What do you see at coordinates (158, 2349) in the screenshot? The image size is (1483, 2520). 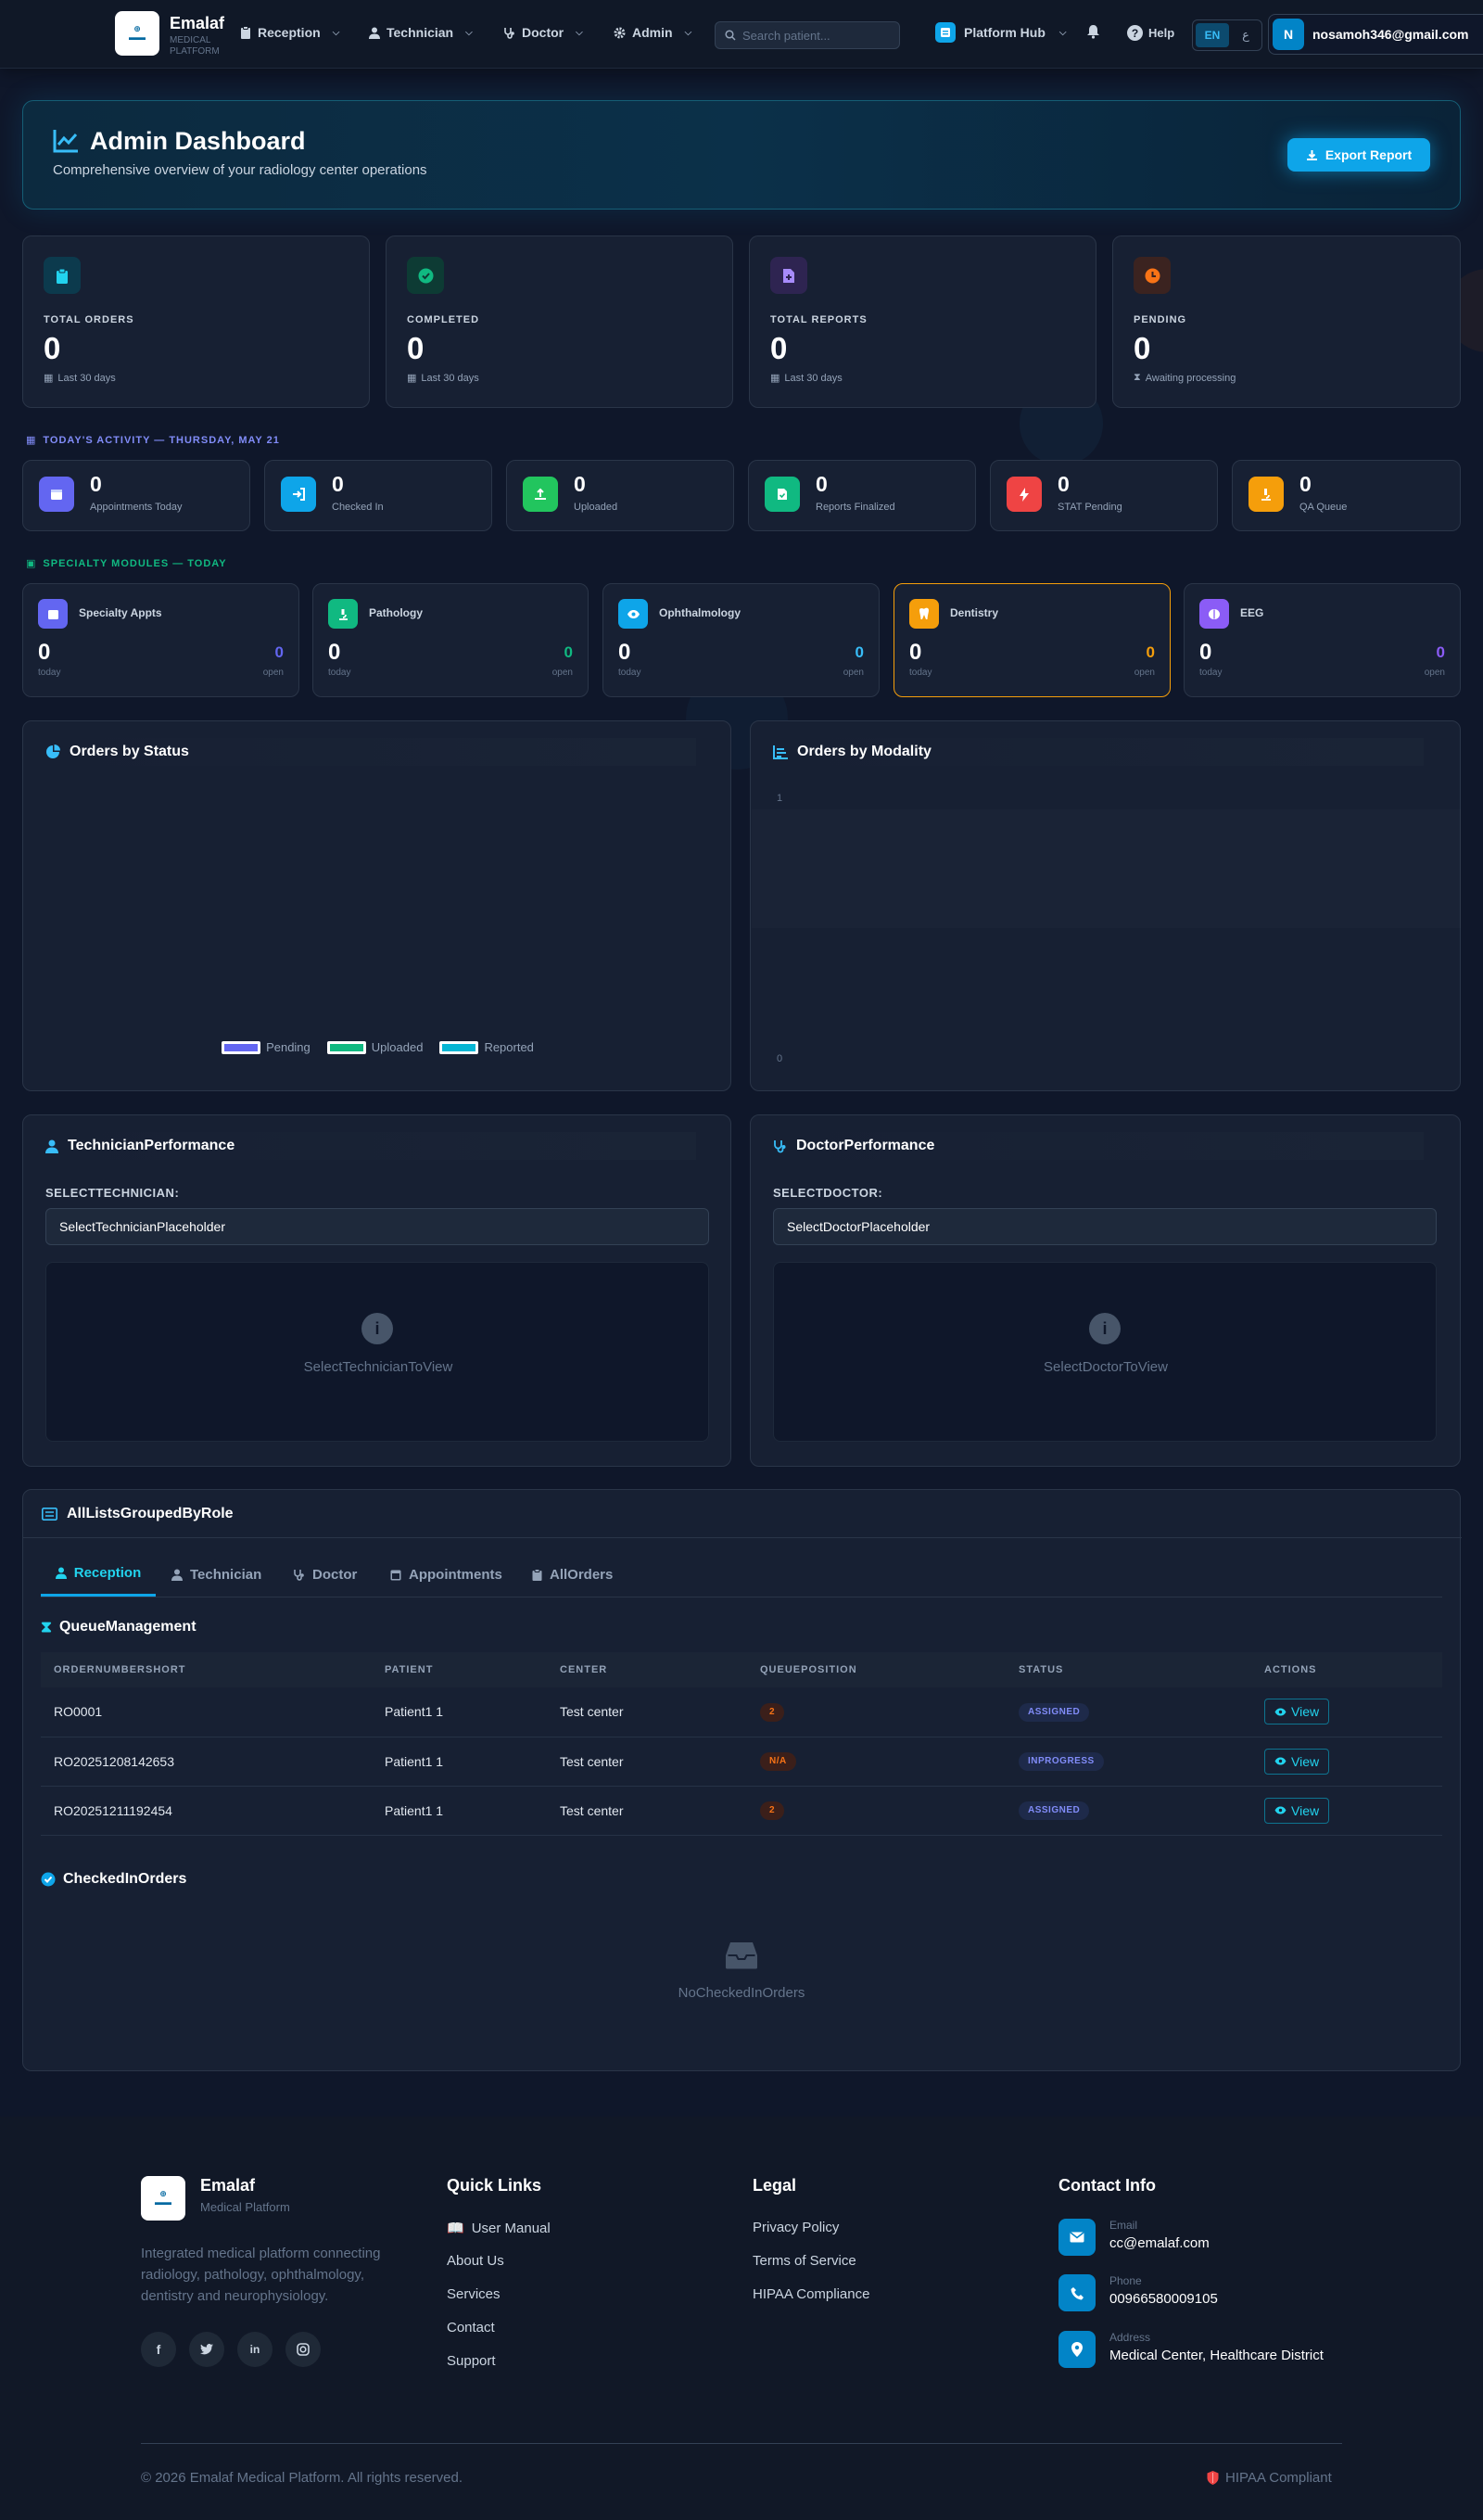 I see `facebook-icon: f` at bounding box center [158, 2349].